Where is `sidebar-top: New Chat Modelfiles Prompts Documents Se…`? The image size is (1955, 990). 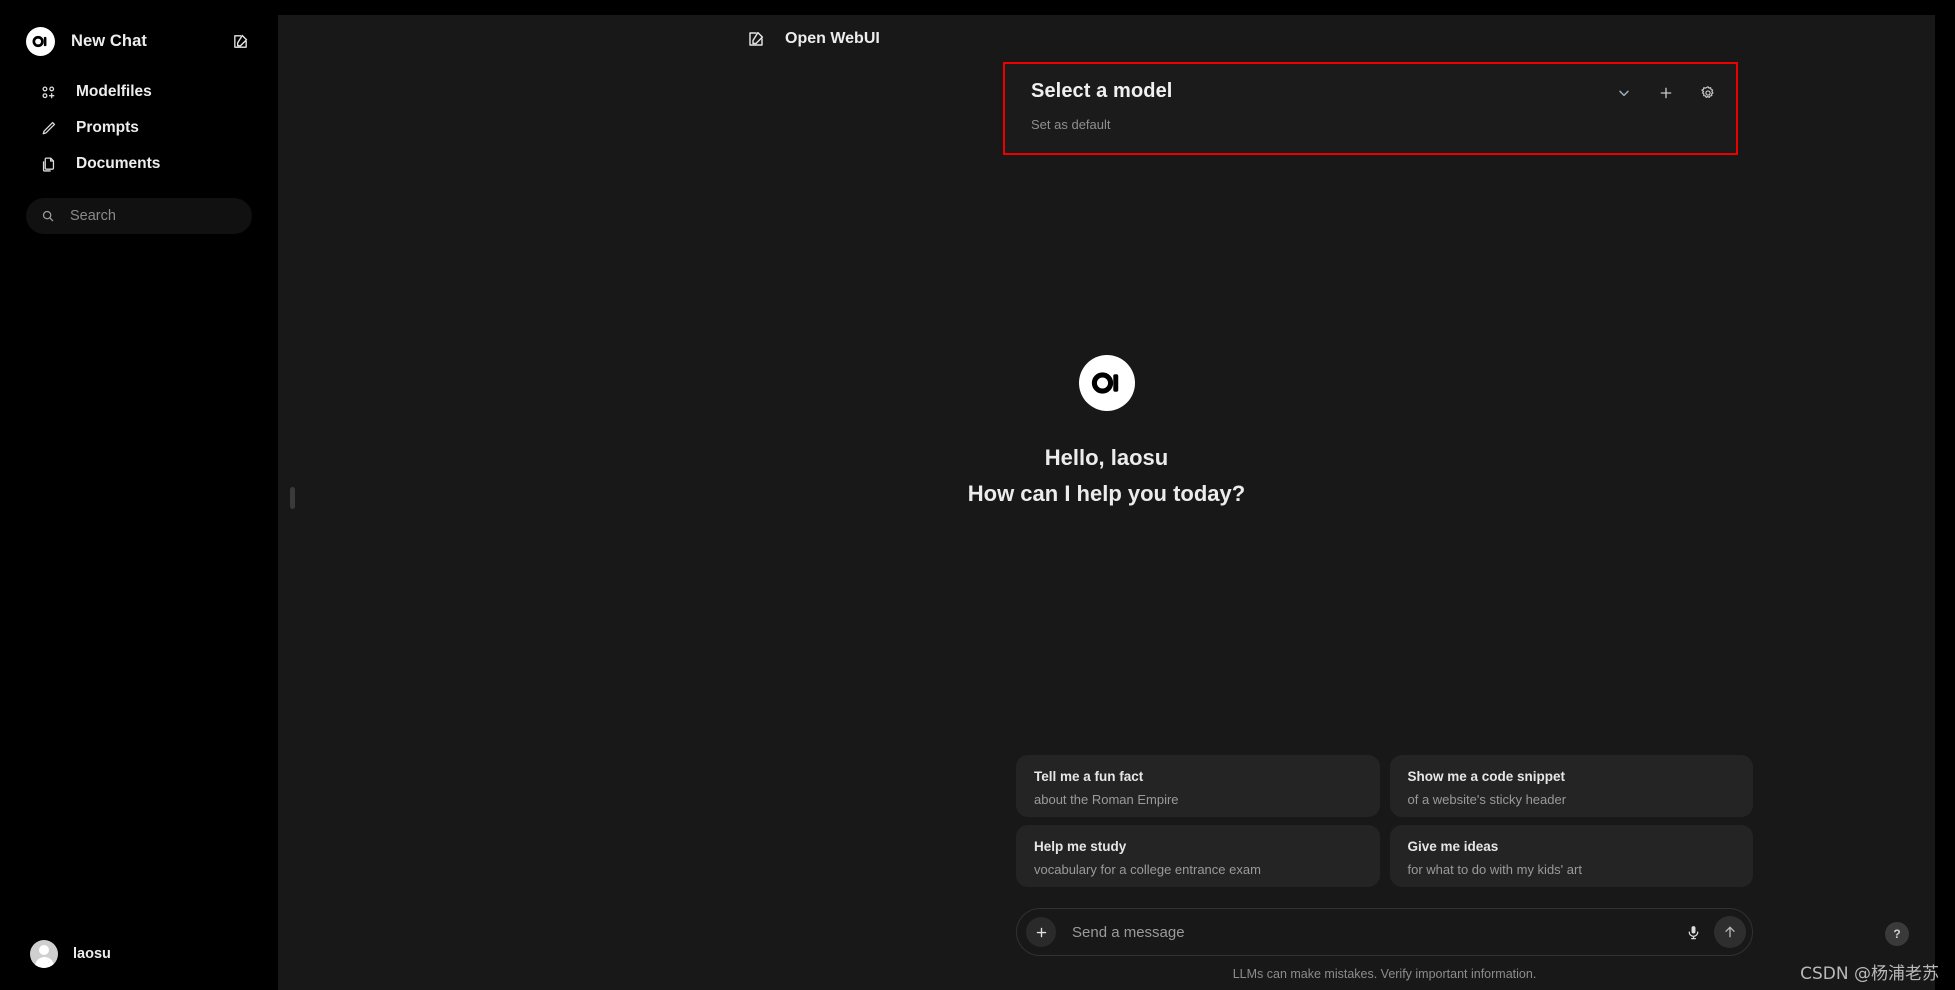
sidebar-top: New Chat Modelfiles Prompts Documents Se… is located at coordinates (139, 117).